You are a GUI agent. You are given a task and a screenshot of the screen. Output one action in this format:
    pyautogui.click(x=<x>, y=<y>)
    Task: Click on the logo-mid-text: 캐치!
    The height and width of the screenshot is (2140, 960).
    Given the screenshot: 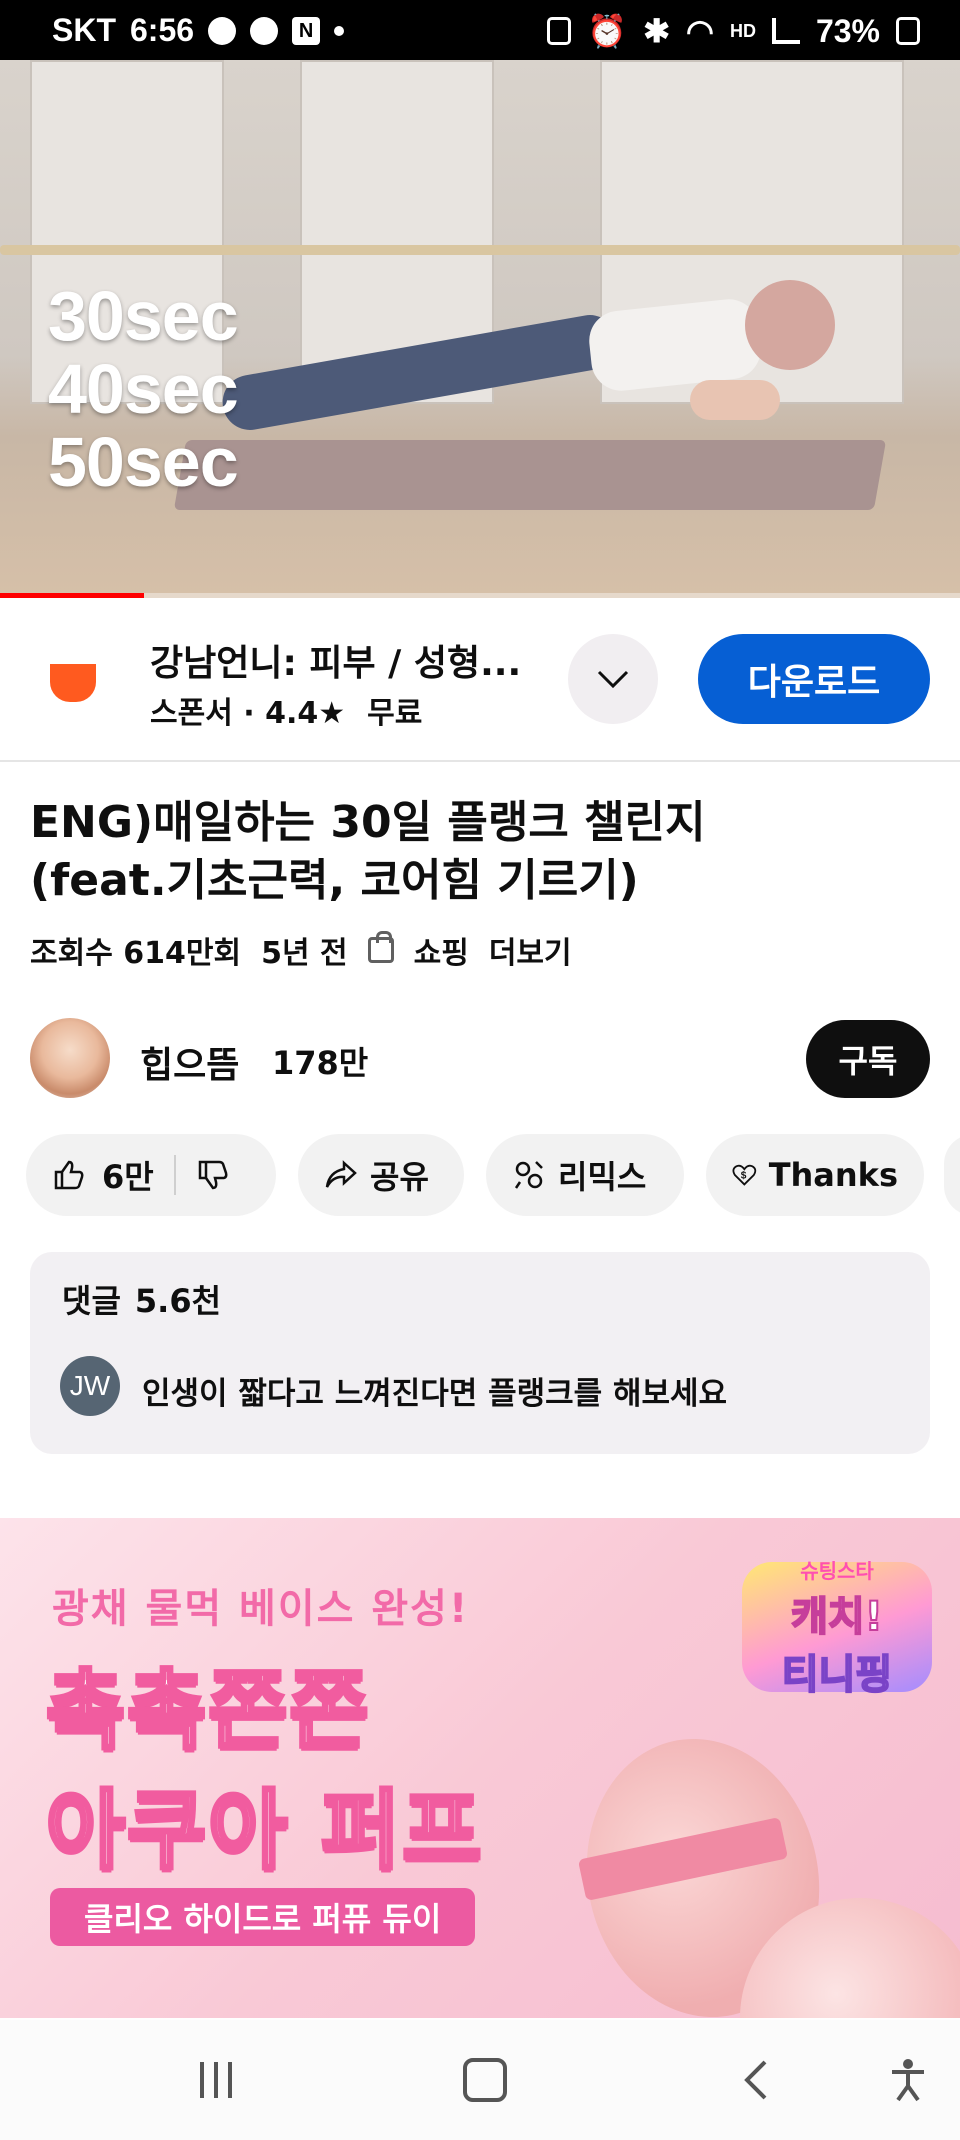 What is the action you would take?
    pyautogui.click(x=837, y=1617)
    